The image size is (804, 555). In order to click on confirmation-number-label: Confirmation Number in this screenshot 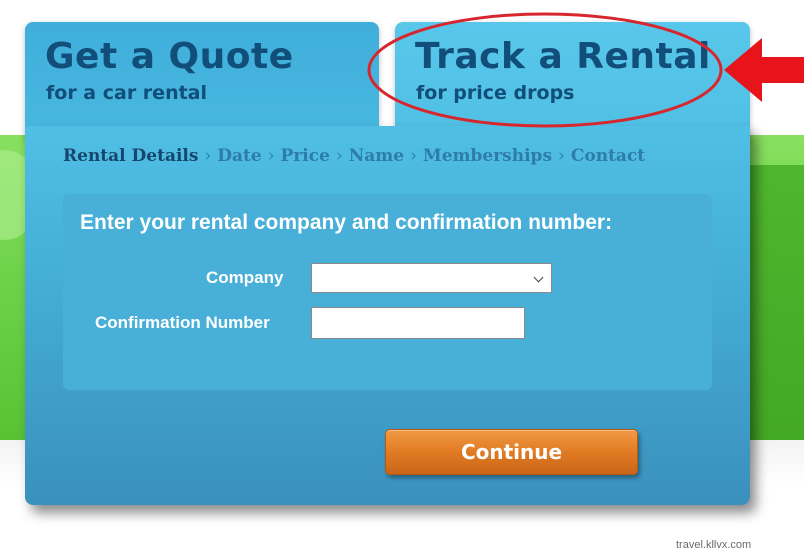, I will do `click(182, 322)`.